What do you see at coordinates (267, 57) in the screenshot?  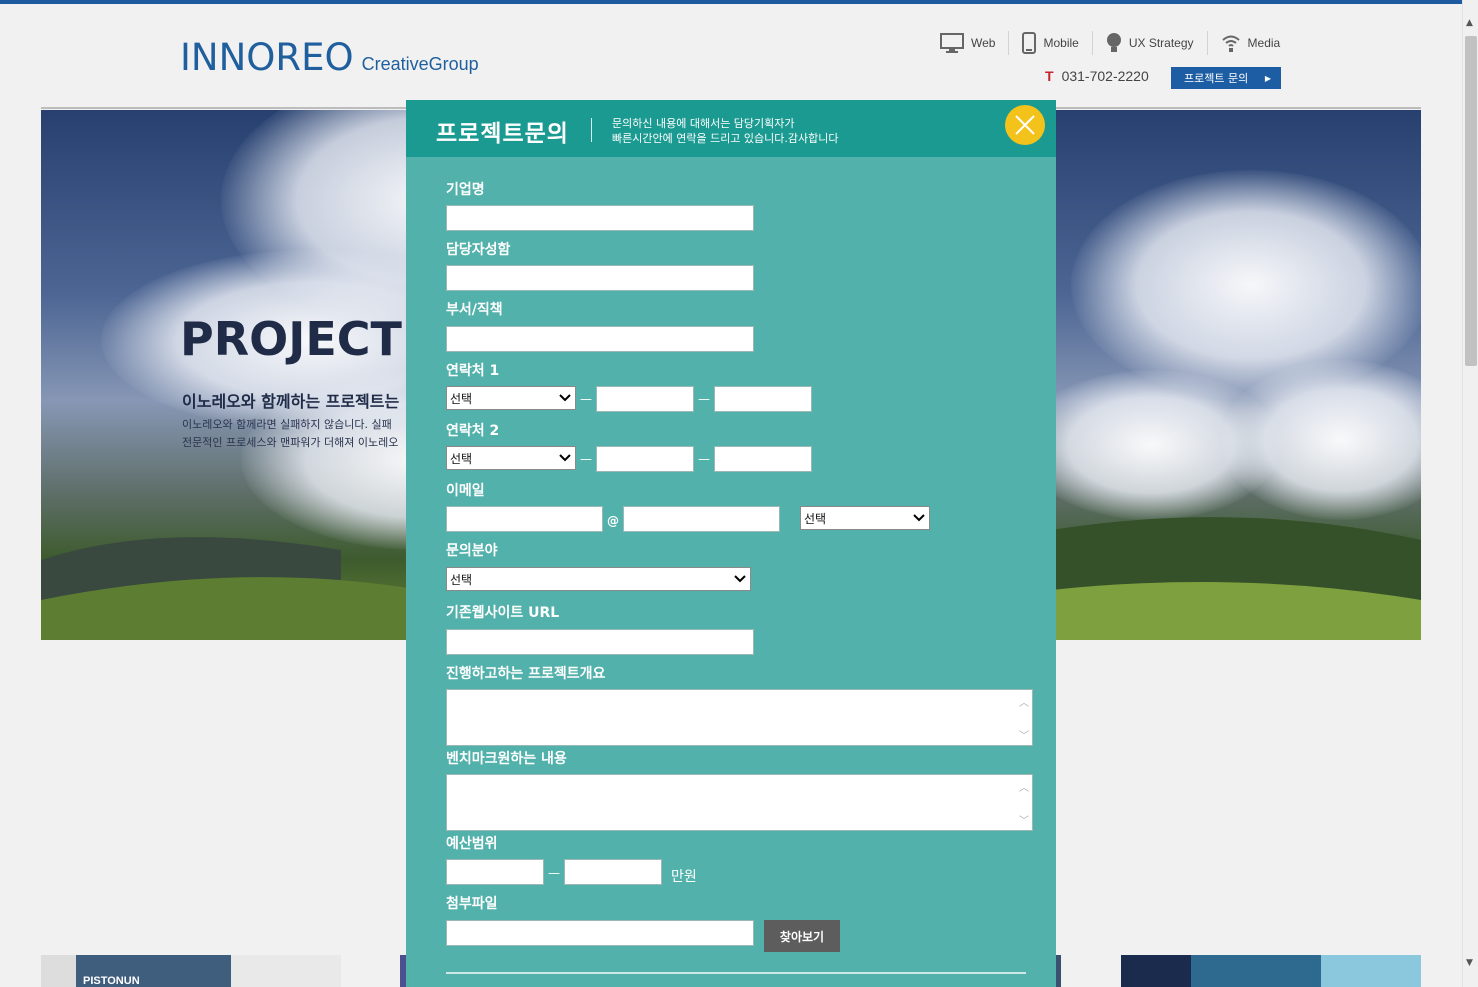 I see `logo-main-text: INNOREO` at bounding box center [267, 57].